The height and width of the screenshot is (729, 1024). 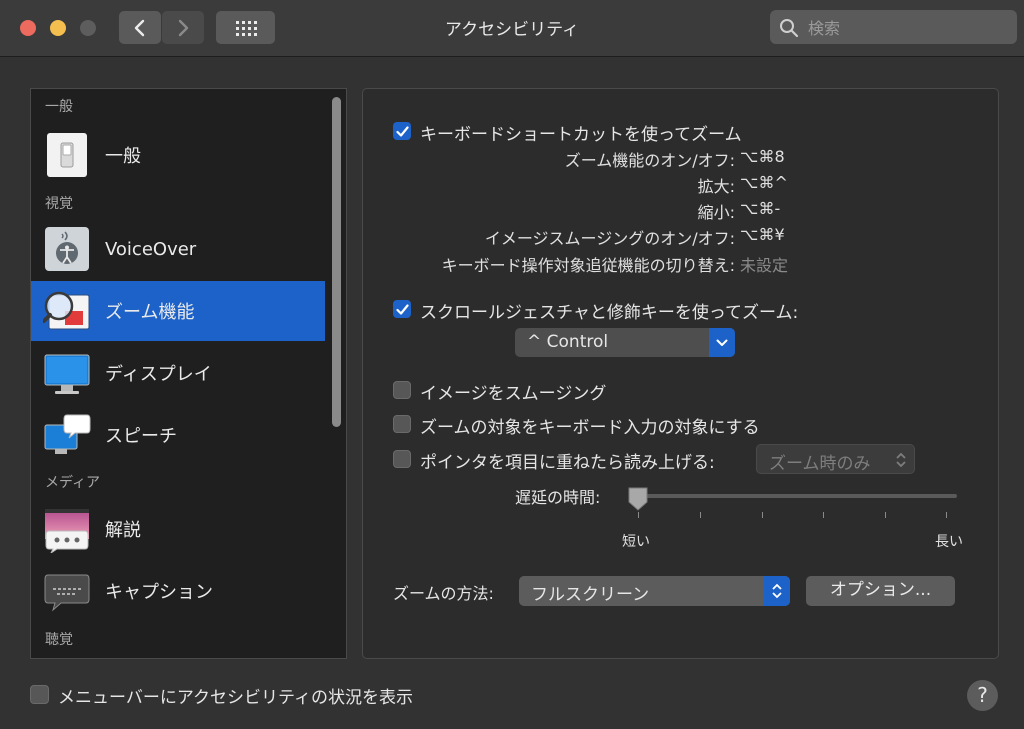 What do you see at coordinates (402, 424) in the screenshot?
I see `follow-keyboard-focus-checkbox` at bounding box center [402, 424].